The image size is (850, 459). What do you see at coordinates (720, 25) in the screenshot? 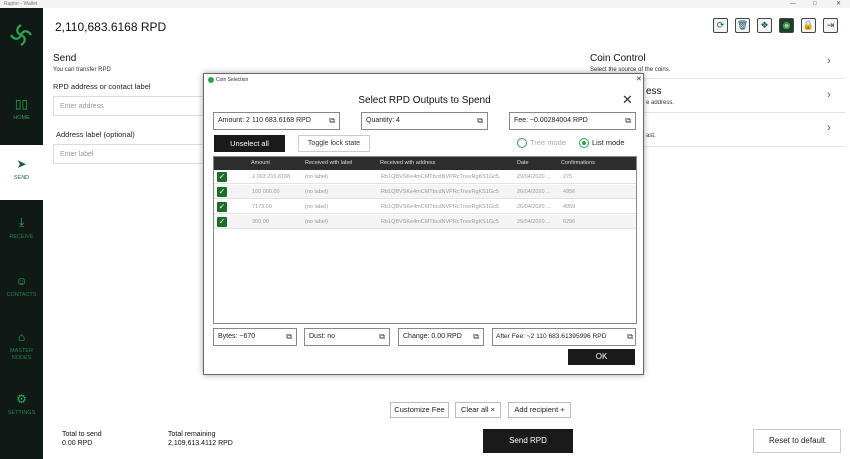
I see `refresh-icon: ⟳` at bounding box center [720, 25].